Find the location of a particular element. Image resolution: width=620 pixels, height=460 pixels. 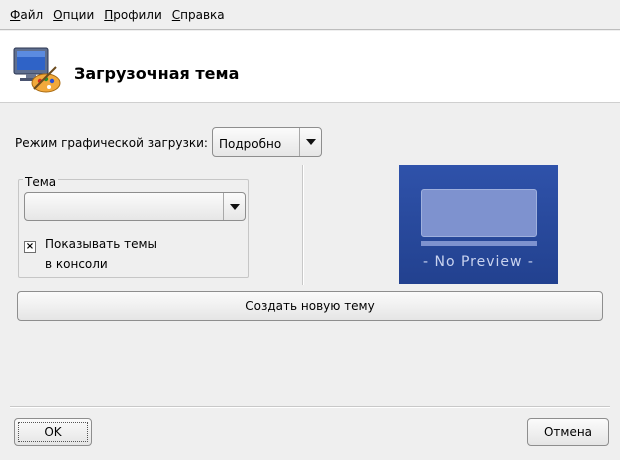

theme-preview: - No Preview - is located at coordinates (478, 224).